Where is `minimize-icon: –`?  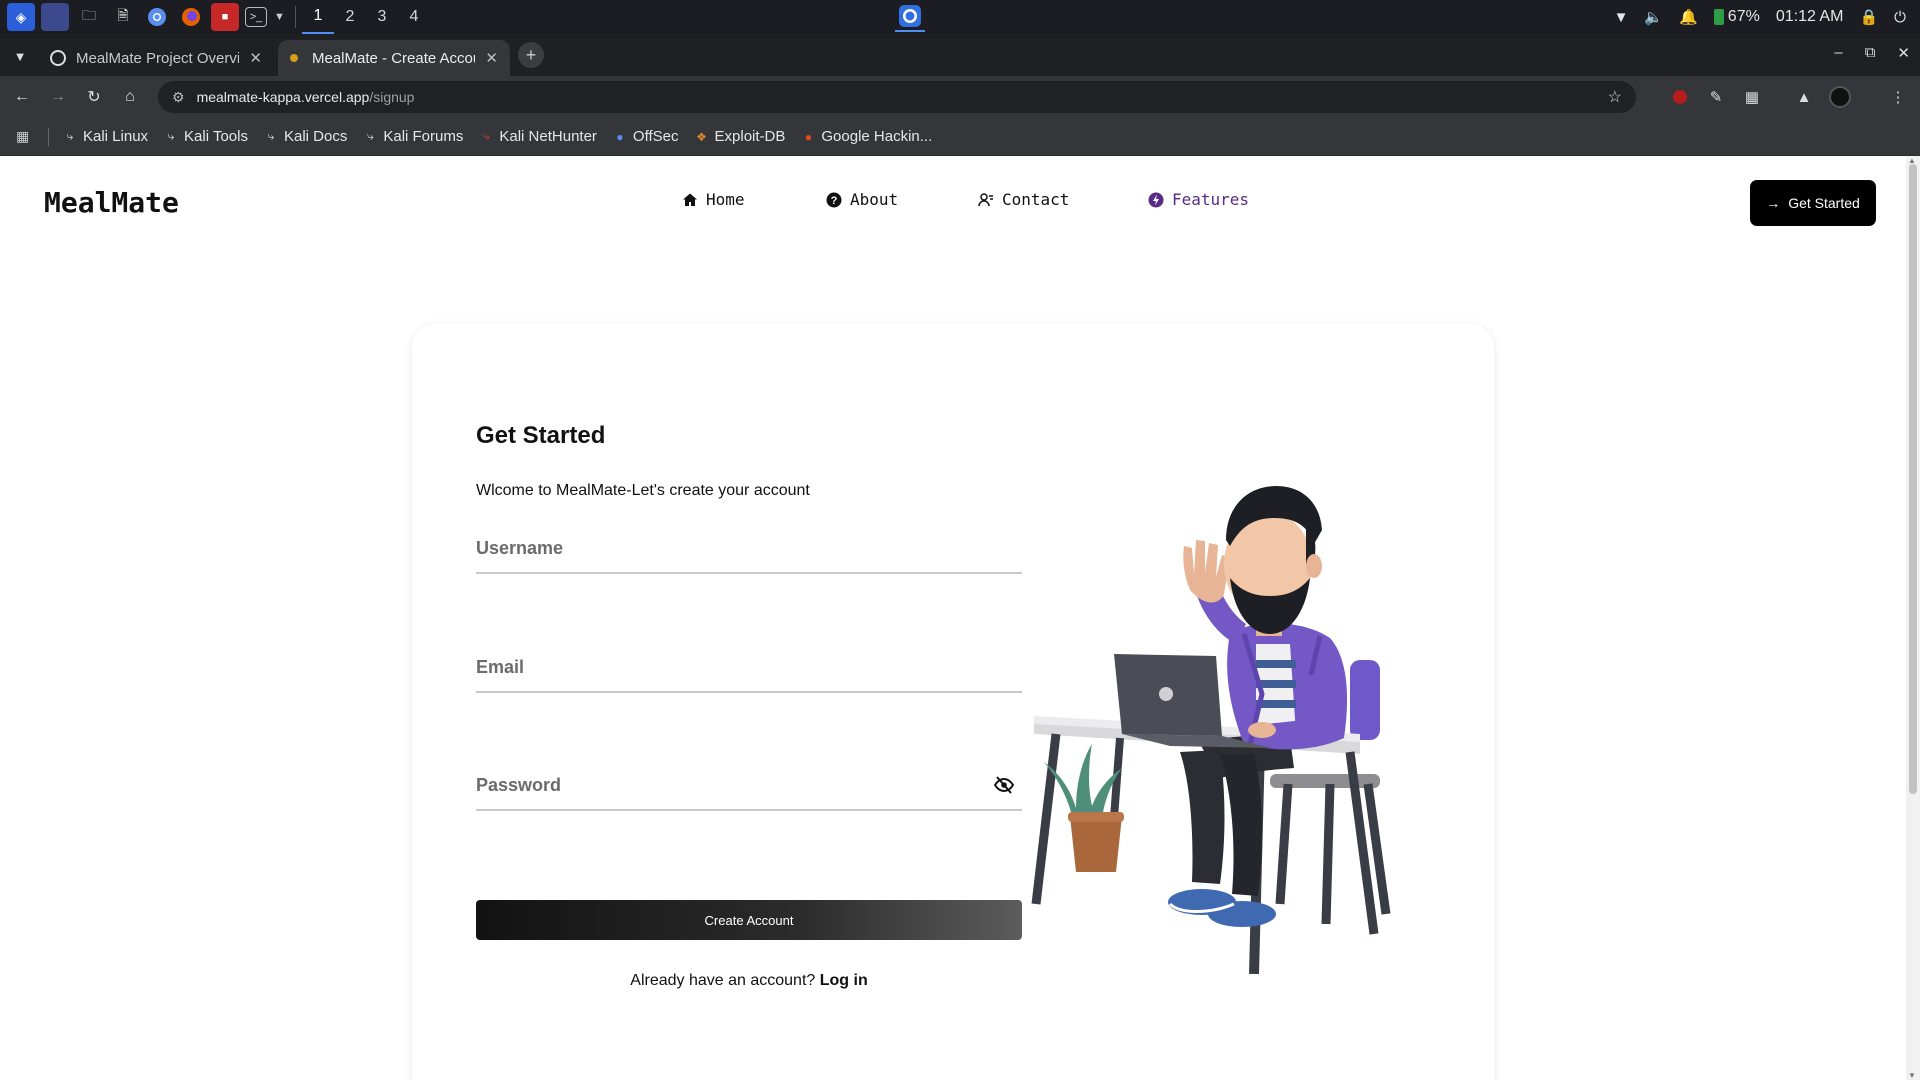 minimize-icon: – is located at coordinates (1838, 53).